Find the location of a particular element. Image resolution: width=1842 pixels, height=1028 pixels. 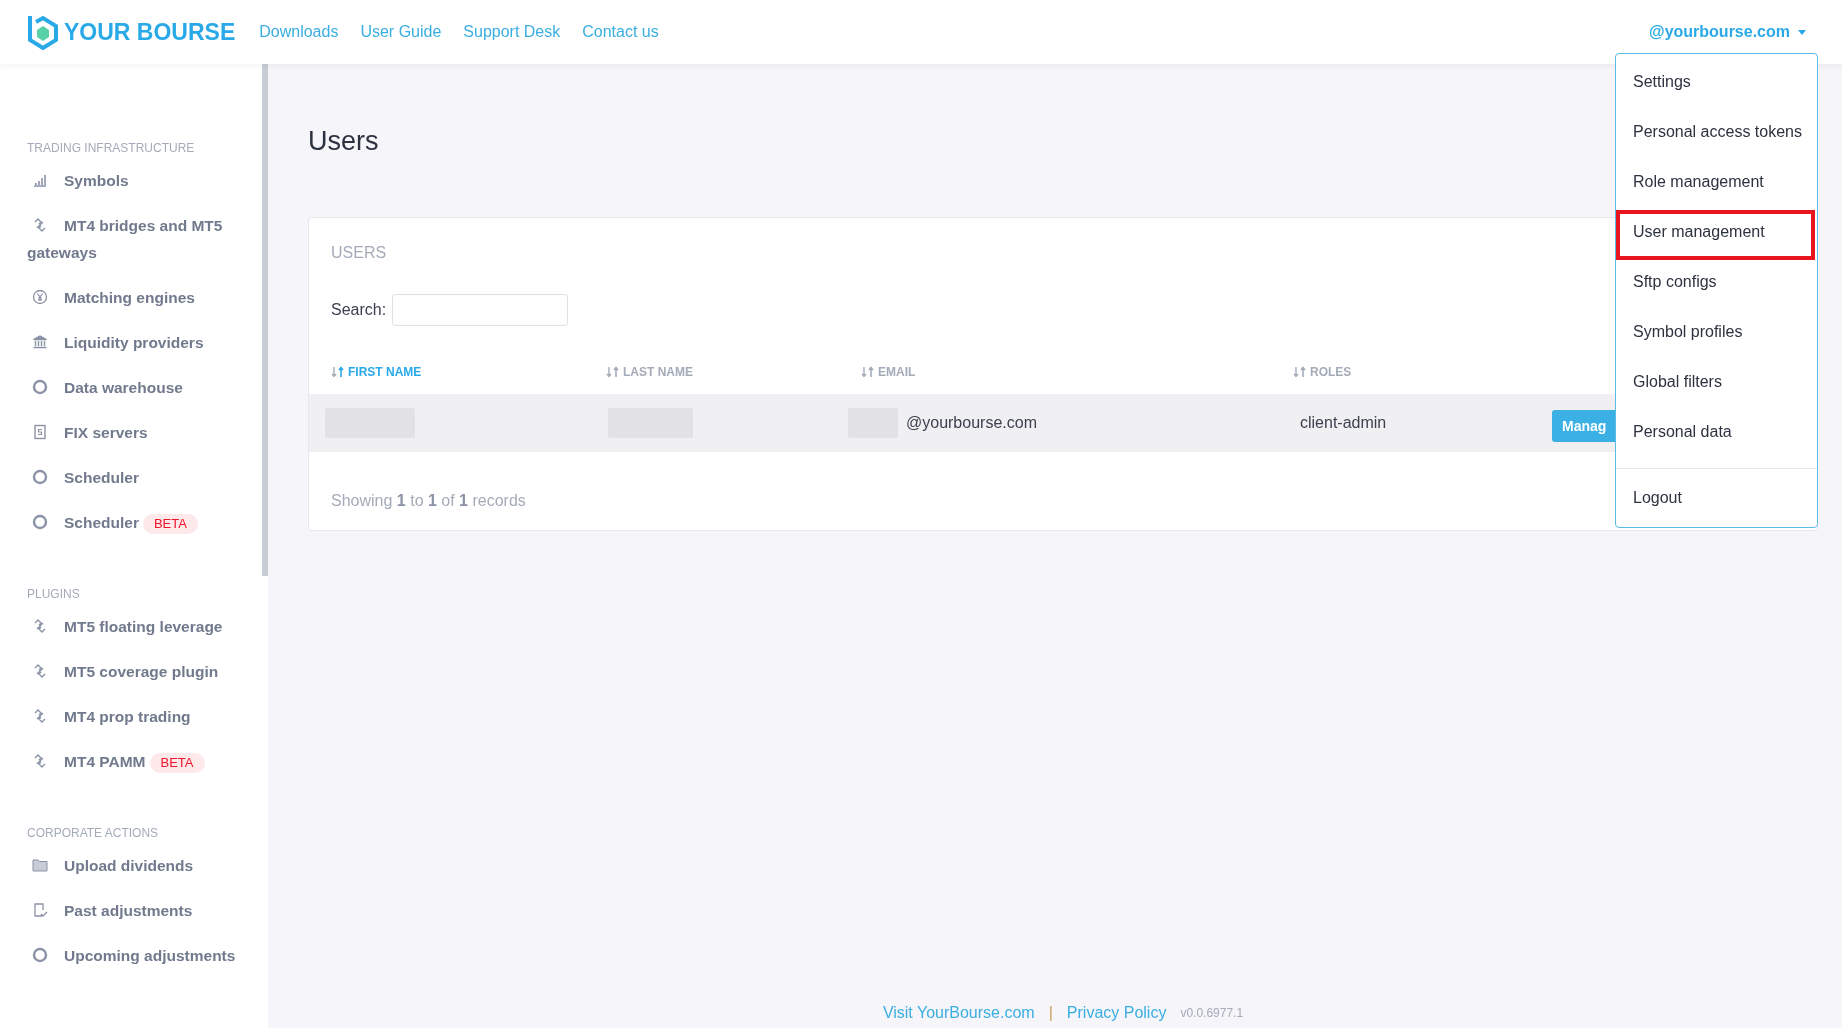

sidebar-item: Upload dividends is located at coordinates (143, 865).